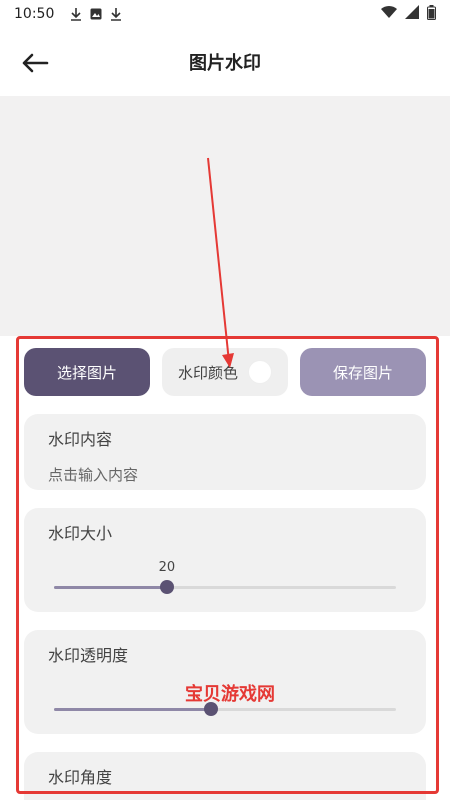 This screenshot has height=800, width=450. I want to click on arrow-left-icon, so click(35, 63).